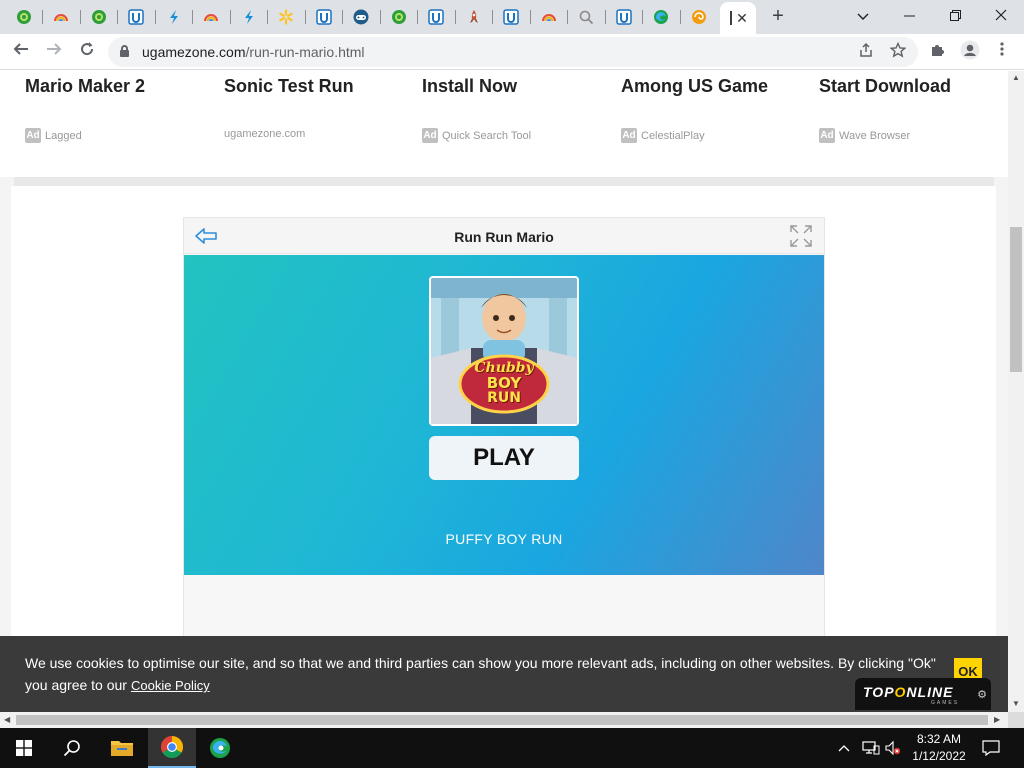 The width and height of the screenshot is (1024, 768). What do you see at coordinates (1016, 720) in the screenshot?
I see `scrollbar-corner` at bounding box center [1016, 720].